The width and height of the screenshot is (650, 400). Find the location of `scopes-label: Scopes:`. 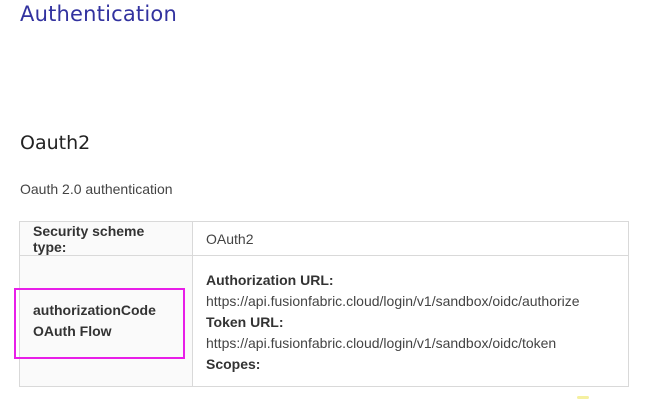

scopes-label: Scopes: is located at coordinates (233, 363).